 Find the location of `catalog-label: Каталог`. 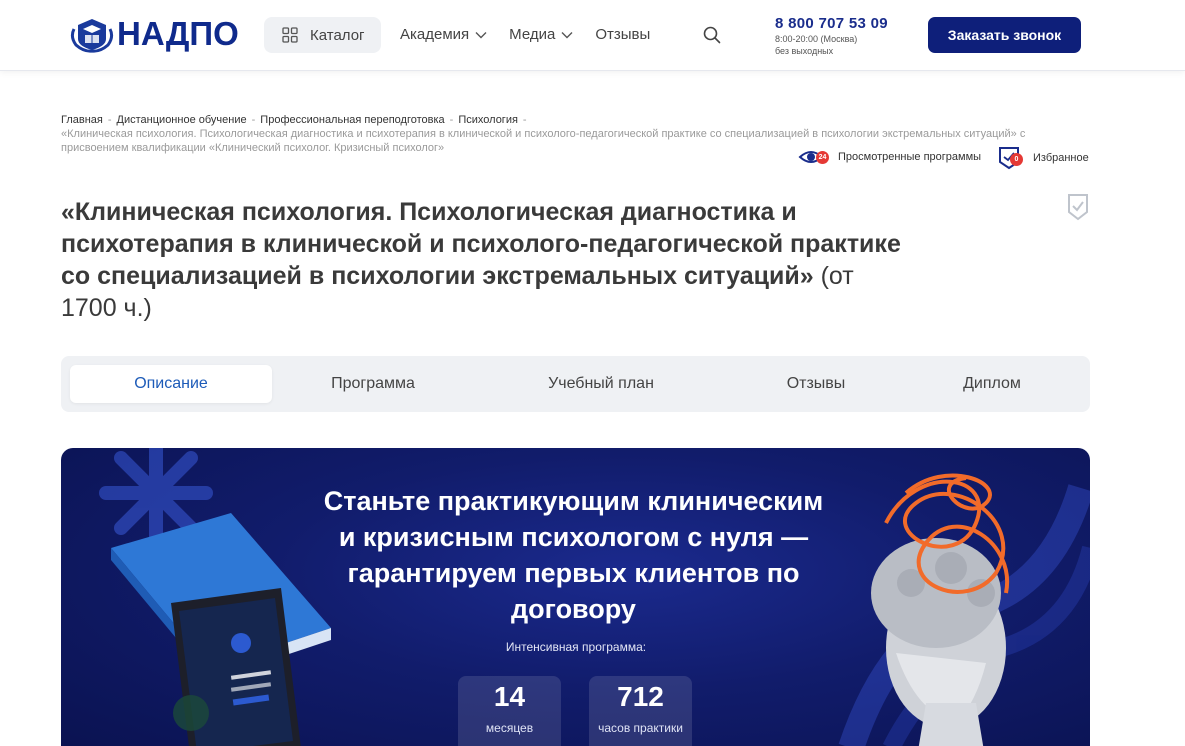

catalog-label: Каталог is located at coordinates (337, 35).